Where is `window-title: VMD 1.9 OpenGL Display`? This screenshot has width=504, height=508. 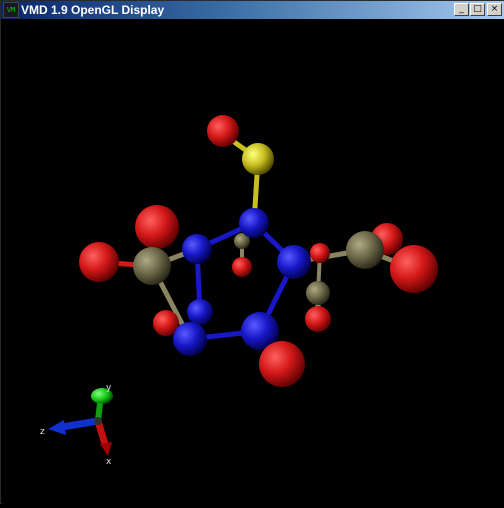 window-title: VMD 1.9 OpenGL Display is located at coordinates (93, 10).